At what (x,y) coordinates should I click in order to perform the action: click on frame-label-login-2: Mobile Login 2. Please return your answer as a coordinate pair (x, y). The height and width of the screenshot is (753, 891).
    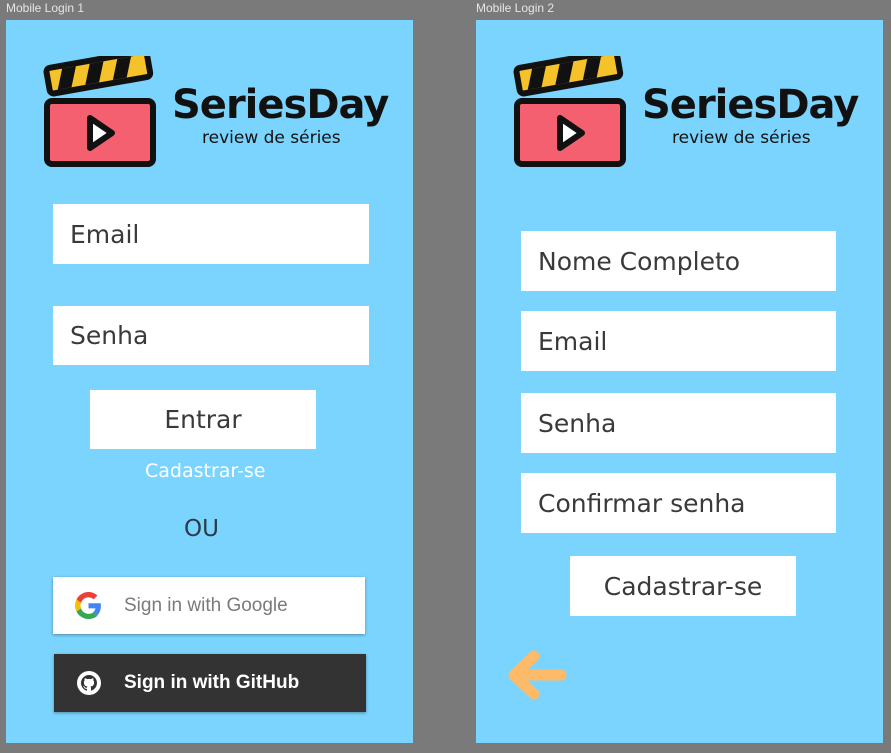
    Looking at the image, I should click on (515, 8).